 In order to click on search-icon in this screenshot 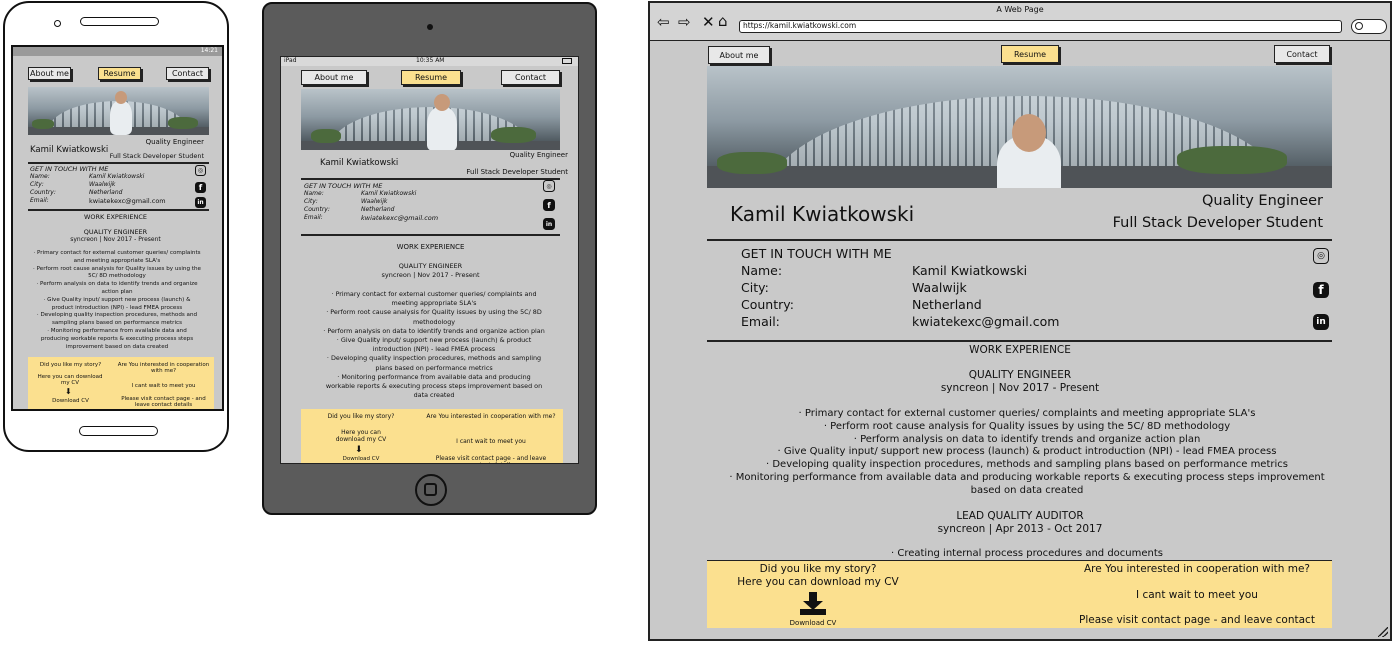, I will do `click(1369, 26)`.